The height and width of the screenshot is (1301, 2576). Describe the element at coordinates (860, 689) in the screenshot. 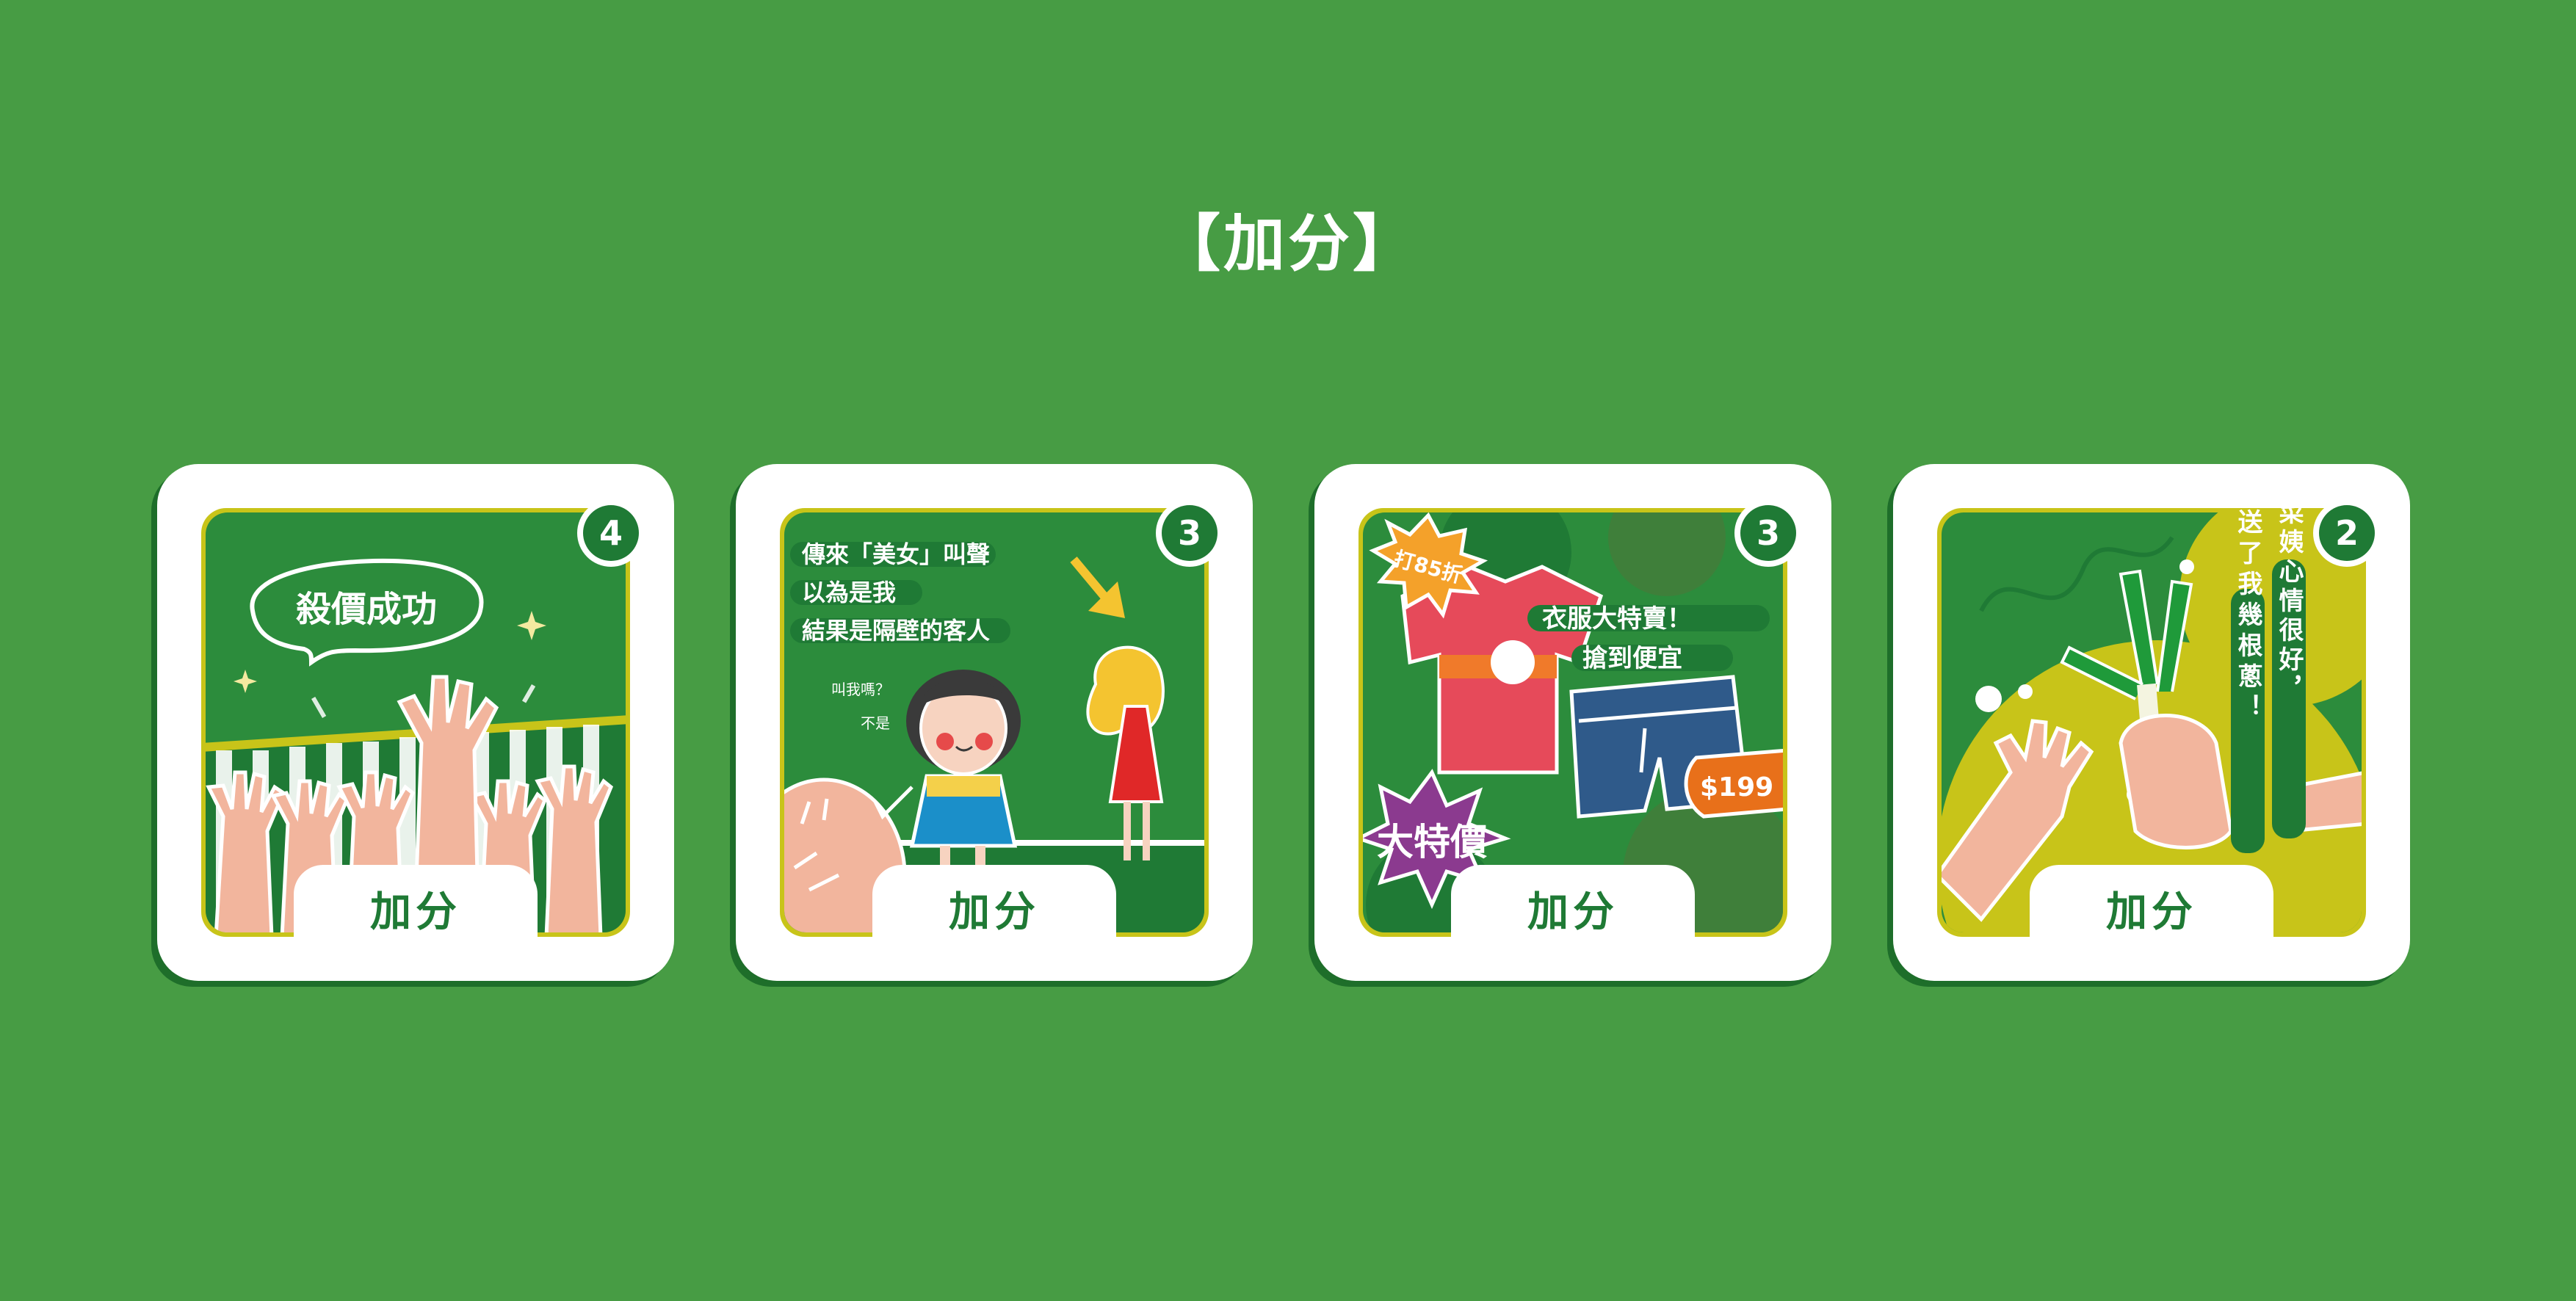

I see `card-2-question: 叫我嗎？` at that location.